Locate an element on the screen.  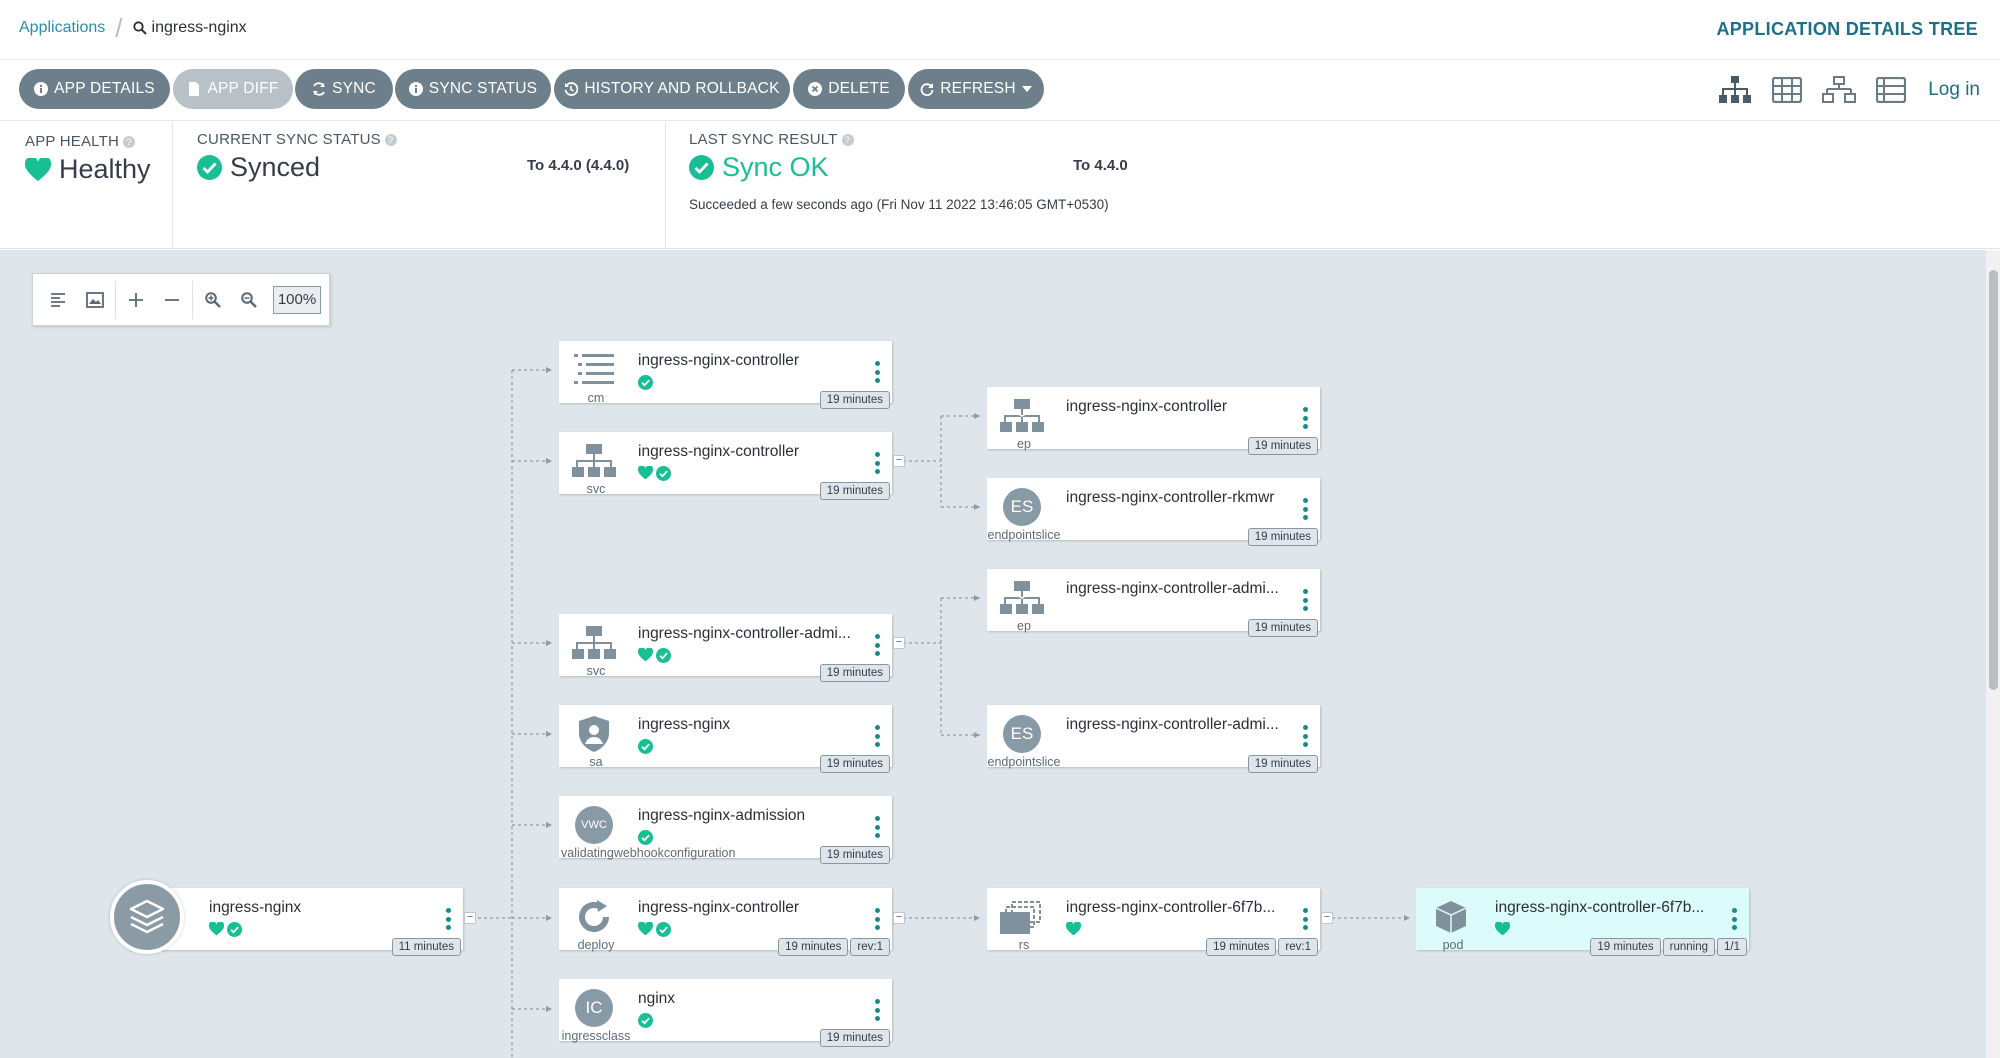
app-health-section: APP HEALTH? Healthy is located at coordinates (88, 196).